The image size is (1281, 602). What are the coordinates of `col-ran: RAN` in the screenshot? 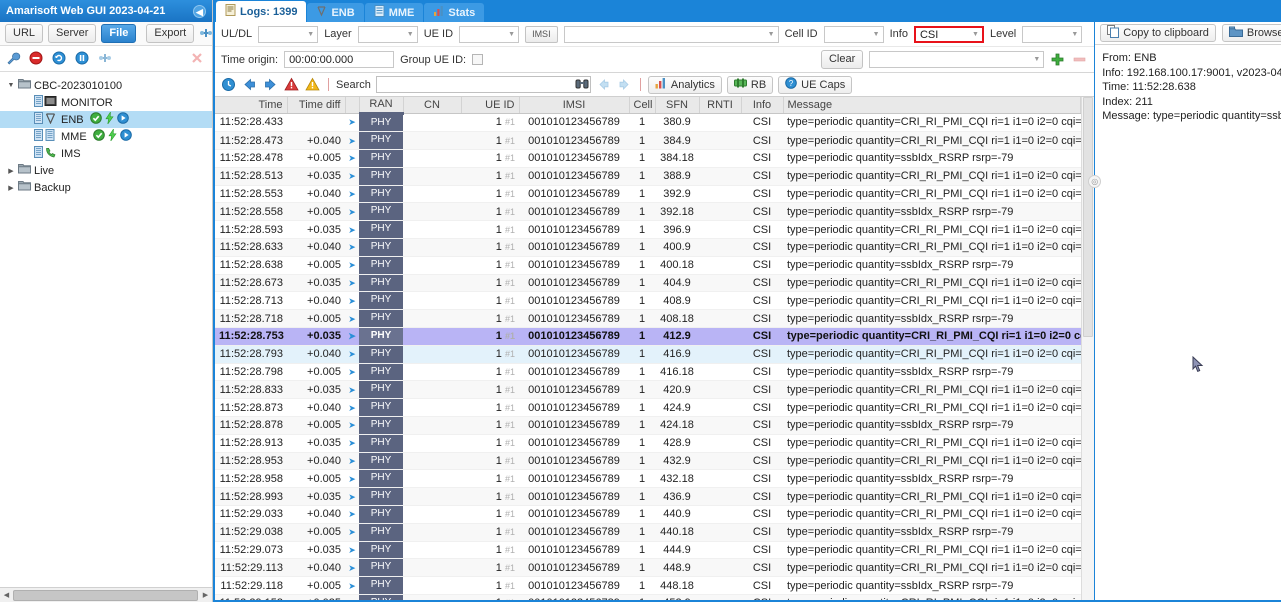 It's located at (381, 106).